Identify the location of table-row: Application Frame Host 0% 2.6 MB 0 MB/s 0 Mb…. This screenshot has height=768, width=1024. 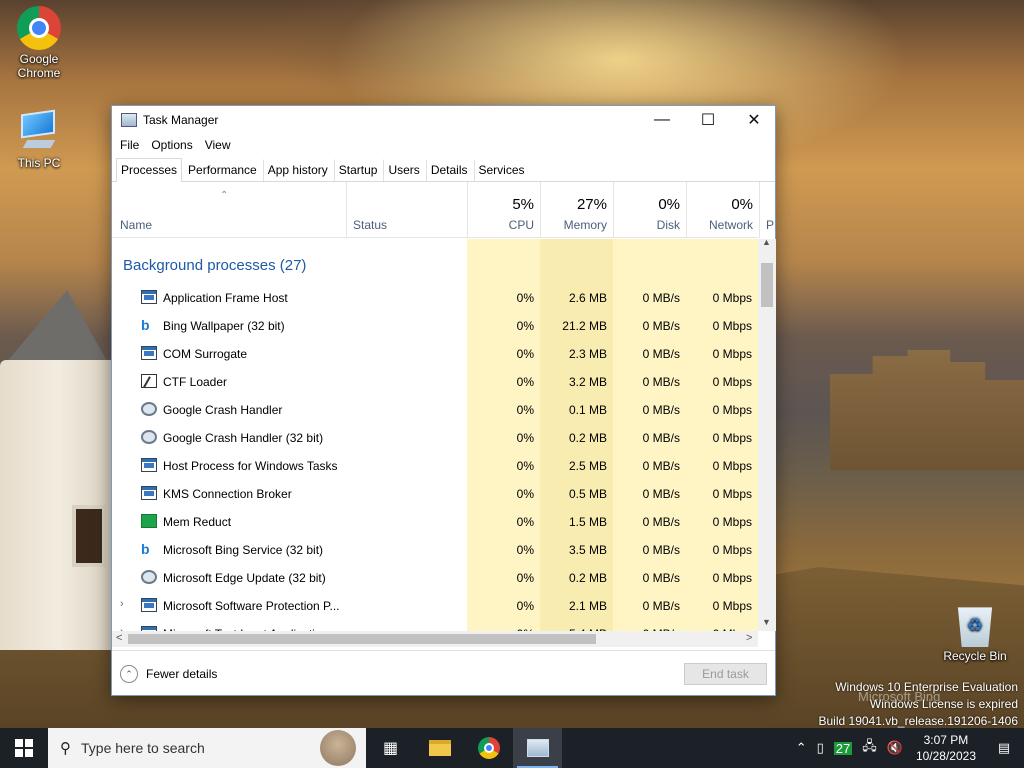
(435, 298).